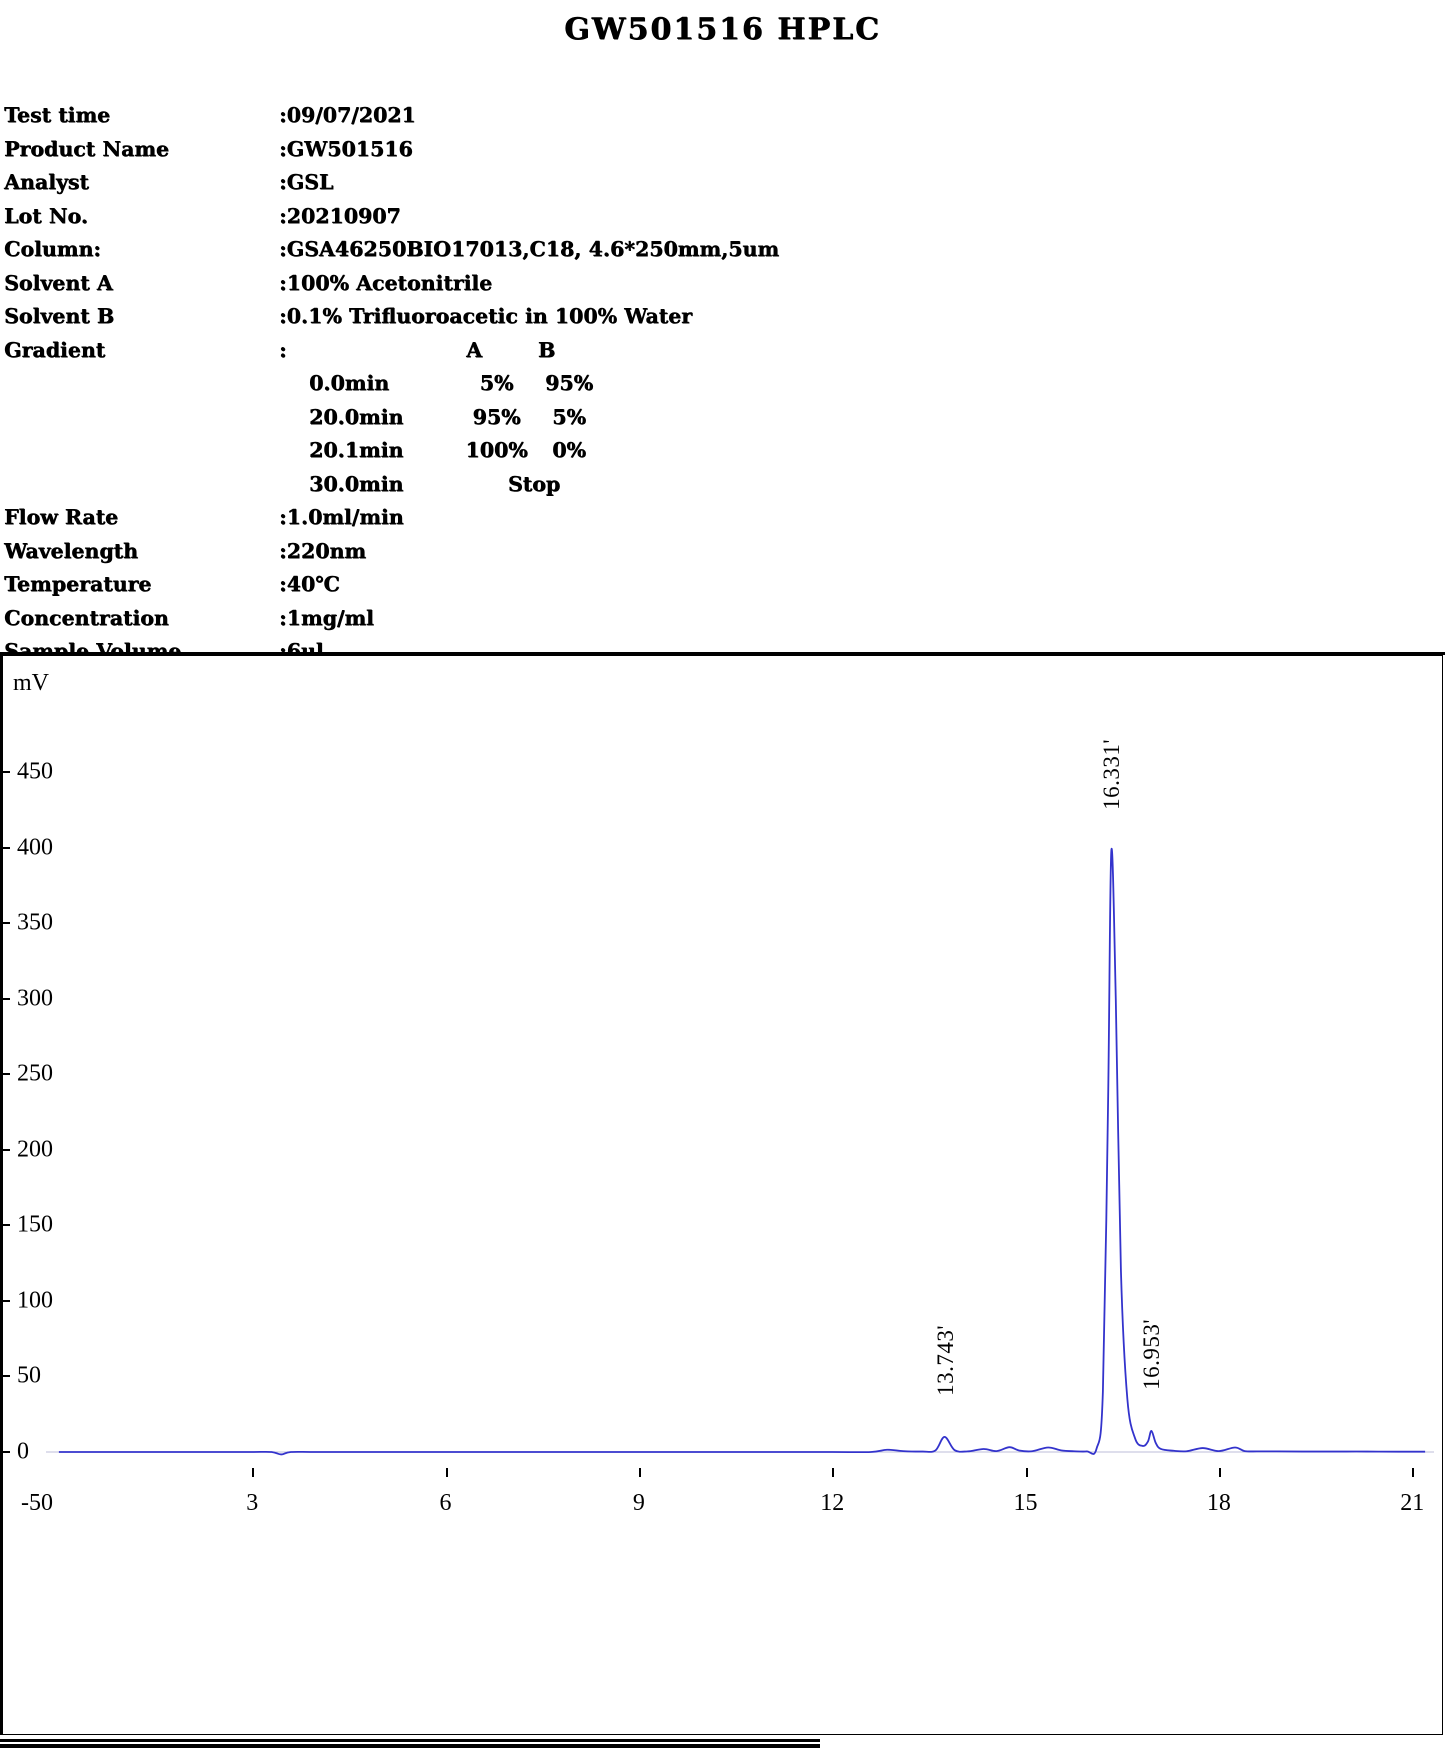 The height and width of the screenshot is (1758, 1445). I want to click on gradient-step-a: 100%, so click(496, 450).